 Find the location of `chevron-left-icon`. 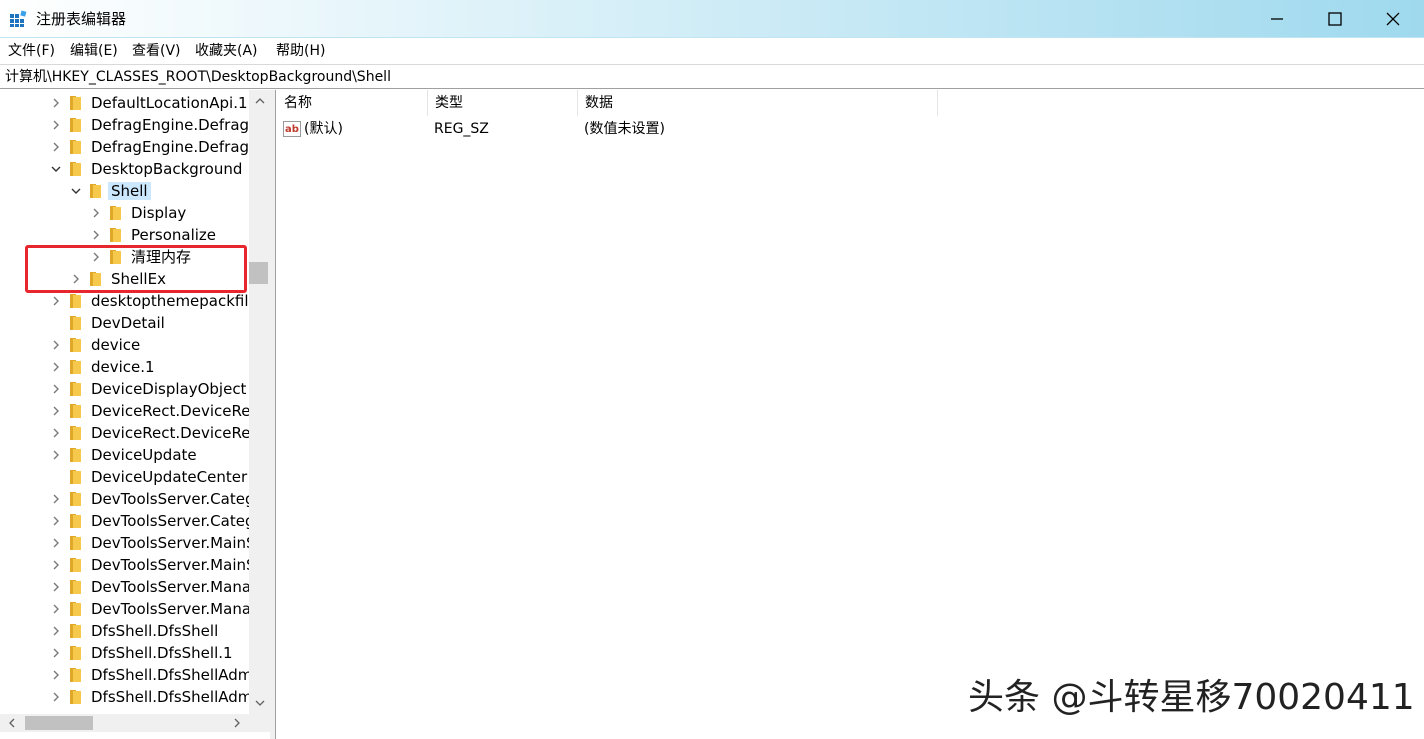

chevron-left-icon is located at coordinates (12, 723).